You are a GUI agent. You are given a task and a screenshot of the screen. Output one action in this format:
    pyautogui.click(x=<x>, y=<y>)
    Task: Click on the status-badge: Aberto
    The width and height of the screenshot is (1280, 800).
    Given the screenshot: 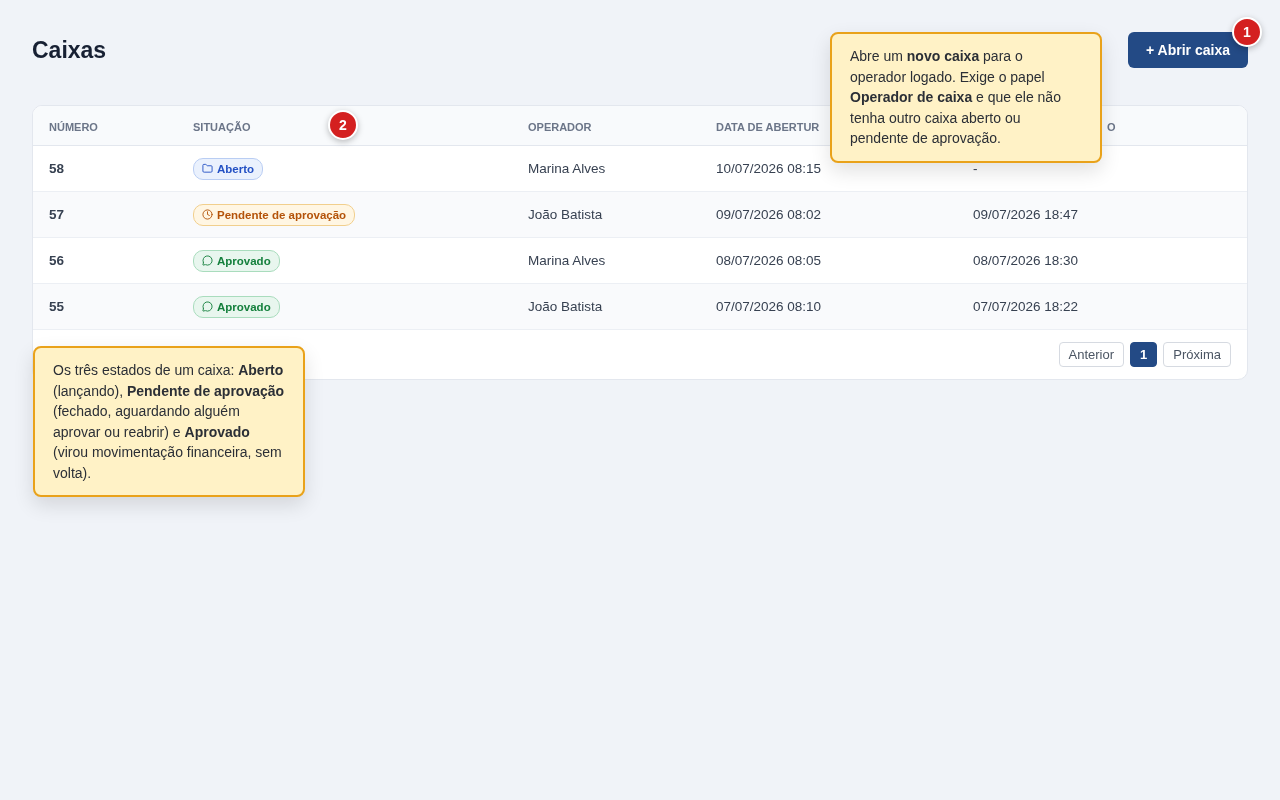 What is the action you would take?
    pyautogui.click(x=228, y=168)
    